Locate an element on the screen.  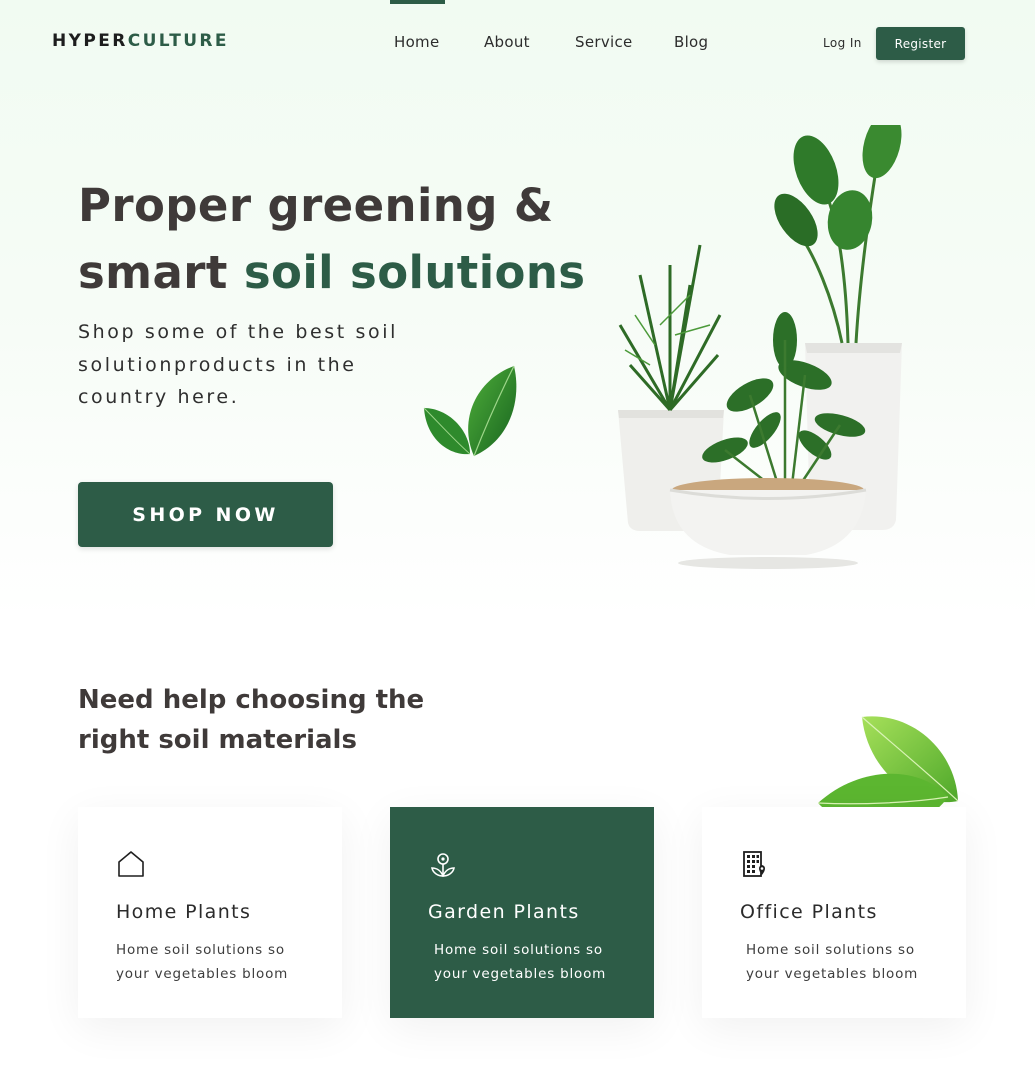
logo-text-hyper: HYPER is located at coordinates (90, 41).